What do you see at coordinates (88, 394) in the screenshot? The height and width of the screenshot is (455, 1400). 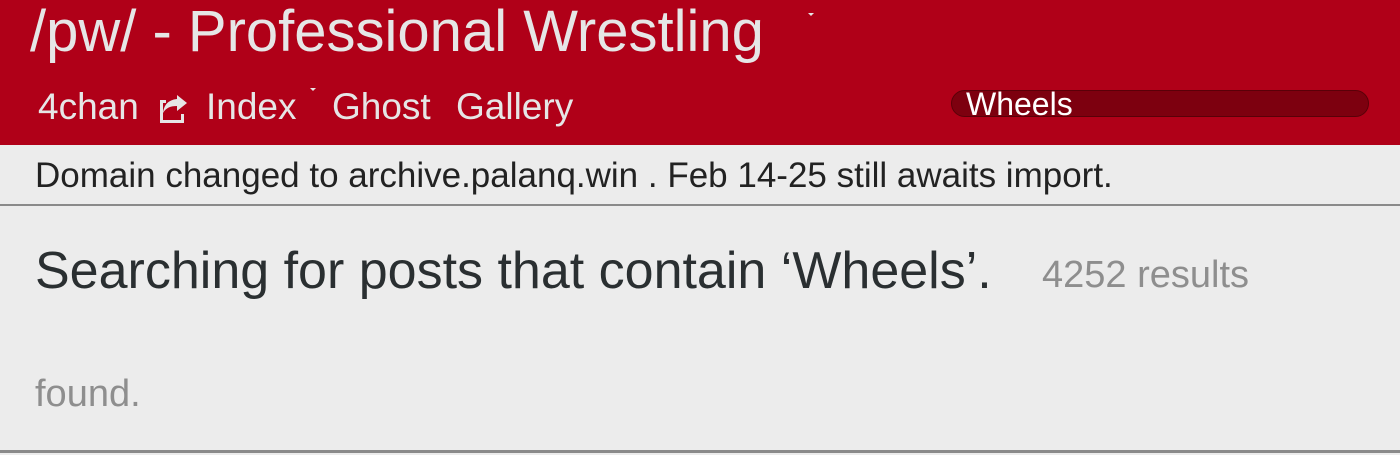 I see `result-count-suffix: found.` at bounding box center [88, 394].